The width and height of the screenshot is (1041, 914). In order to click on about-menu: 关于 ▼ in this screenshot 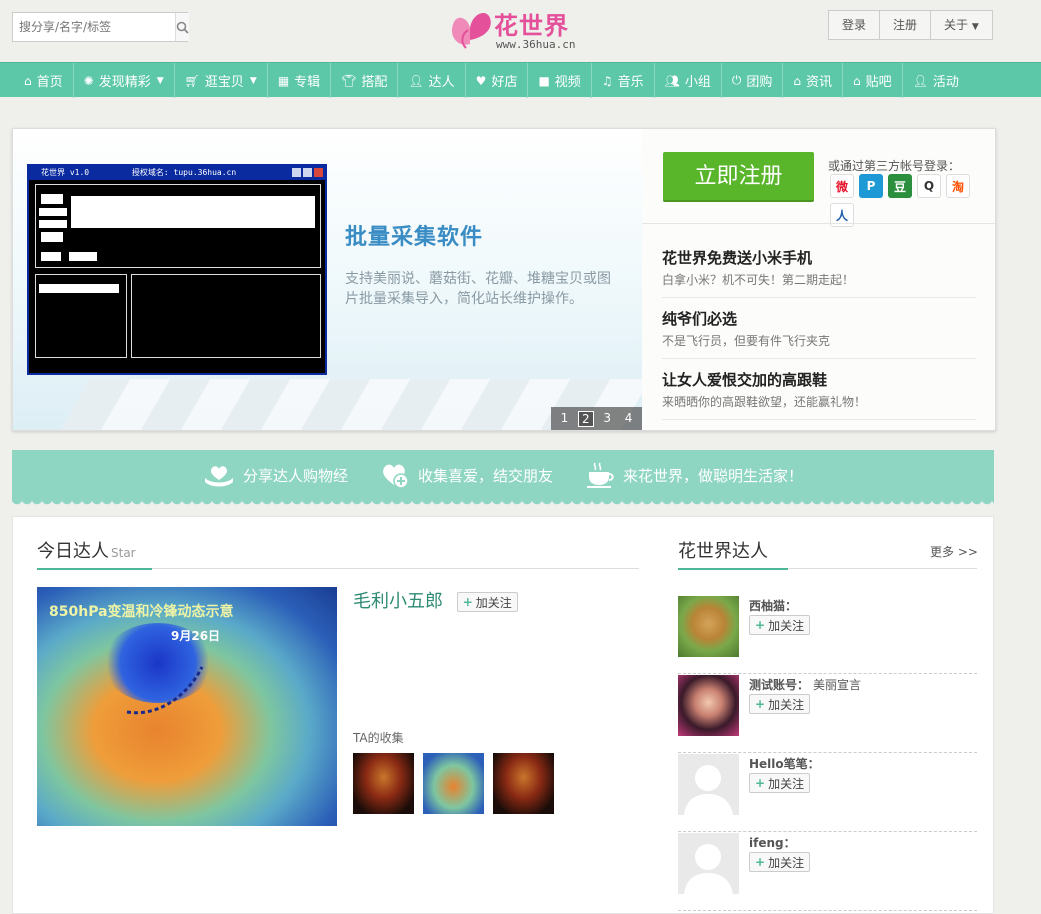, I will do `click(961, 25)`.